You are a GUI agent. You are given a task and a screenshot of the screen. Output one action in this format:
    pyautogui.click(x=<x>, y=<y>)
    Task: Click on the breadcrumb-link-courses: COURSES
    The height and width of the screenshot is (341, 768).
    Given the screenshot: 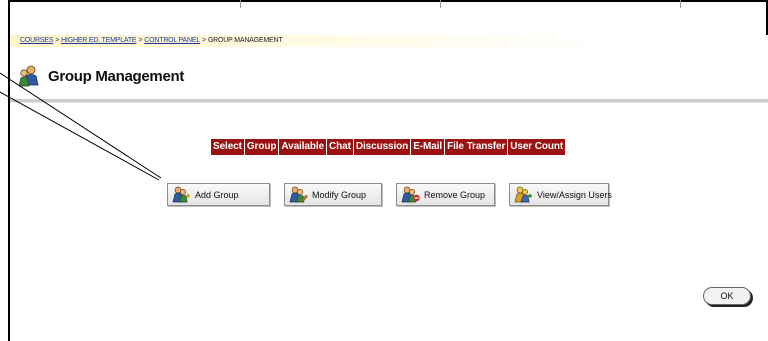 What is the action you would take?
    pyautogui.click(x=36, y=40)
    